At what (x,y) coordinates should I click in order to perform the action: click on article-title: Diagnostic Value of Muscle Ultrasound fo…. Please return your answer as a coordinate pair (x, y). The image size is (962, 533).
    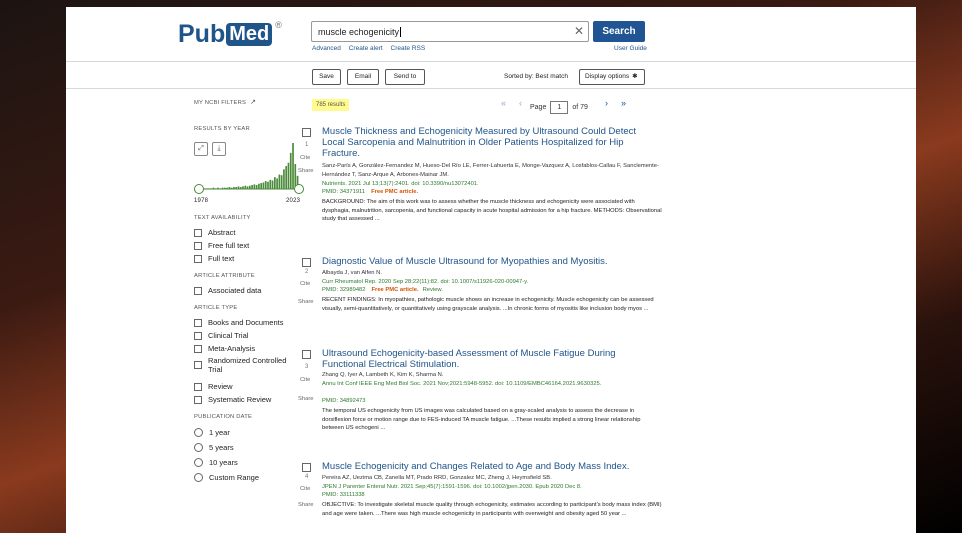
    Looking at the image, I should click on (482, 261).